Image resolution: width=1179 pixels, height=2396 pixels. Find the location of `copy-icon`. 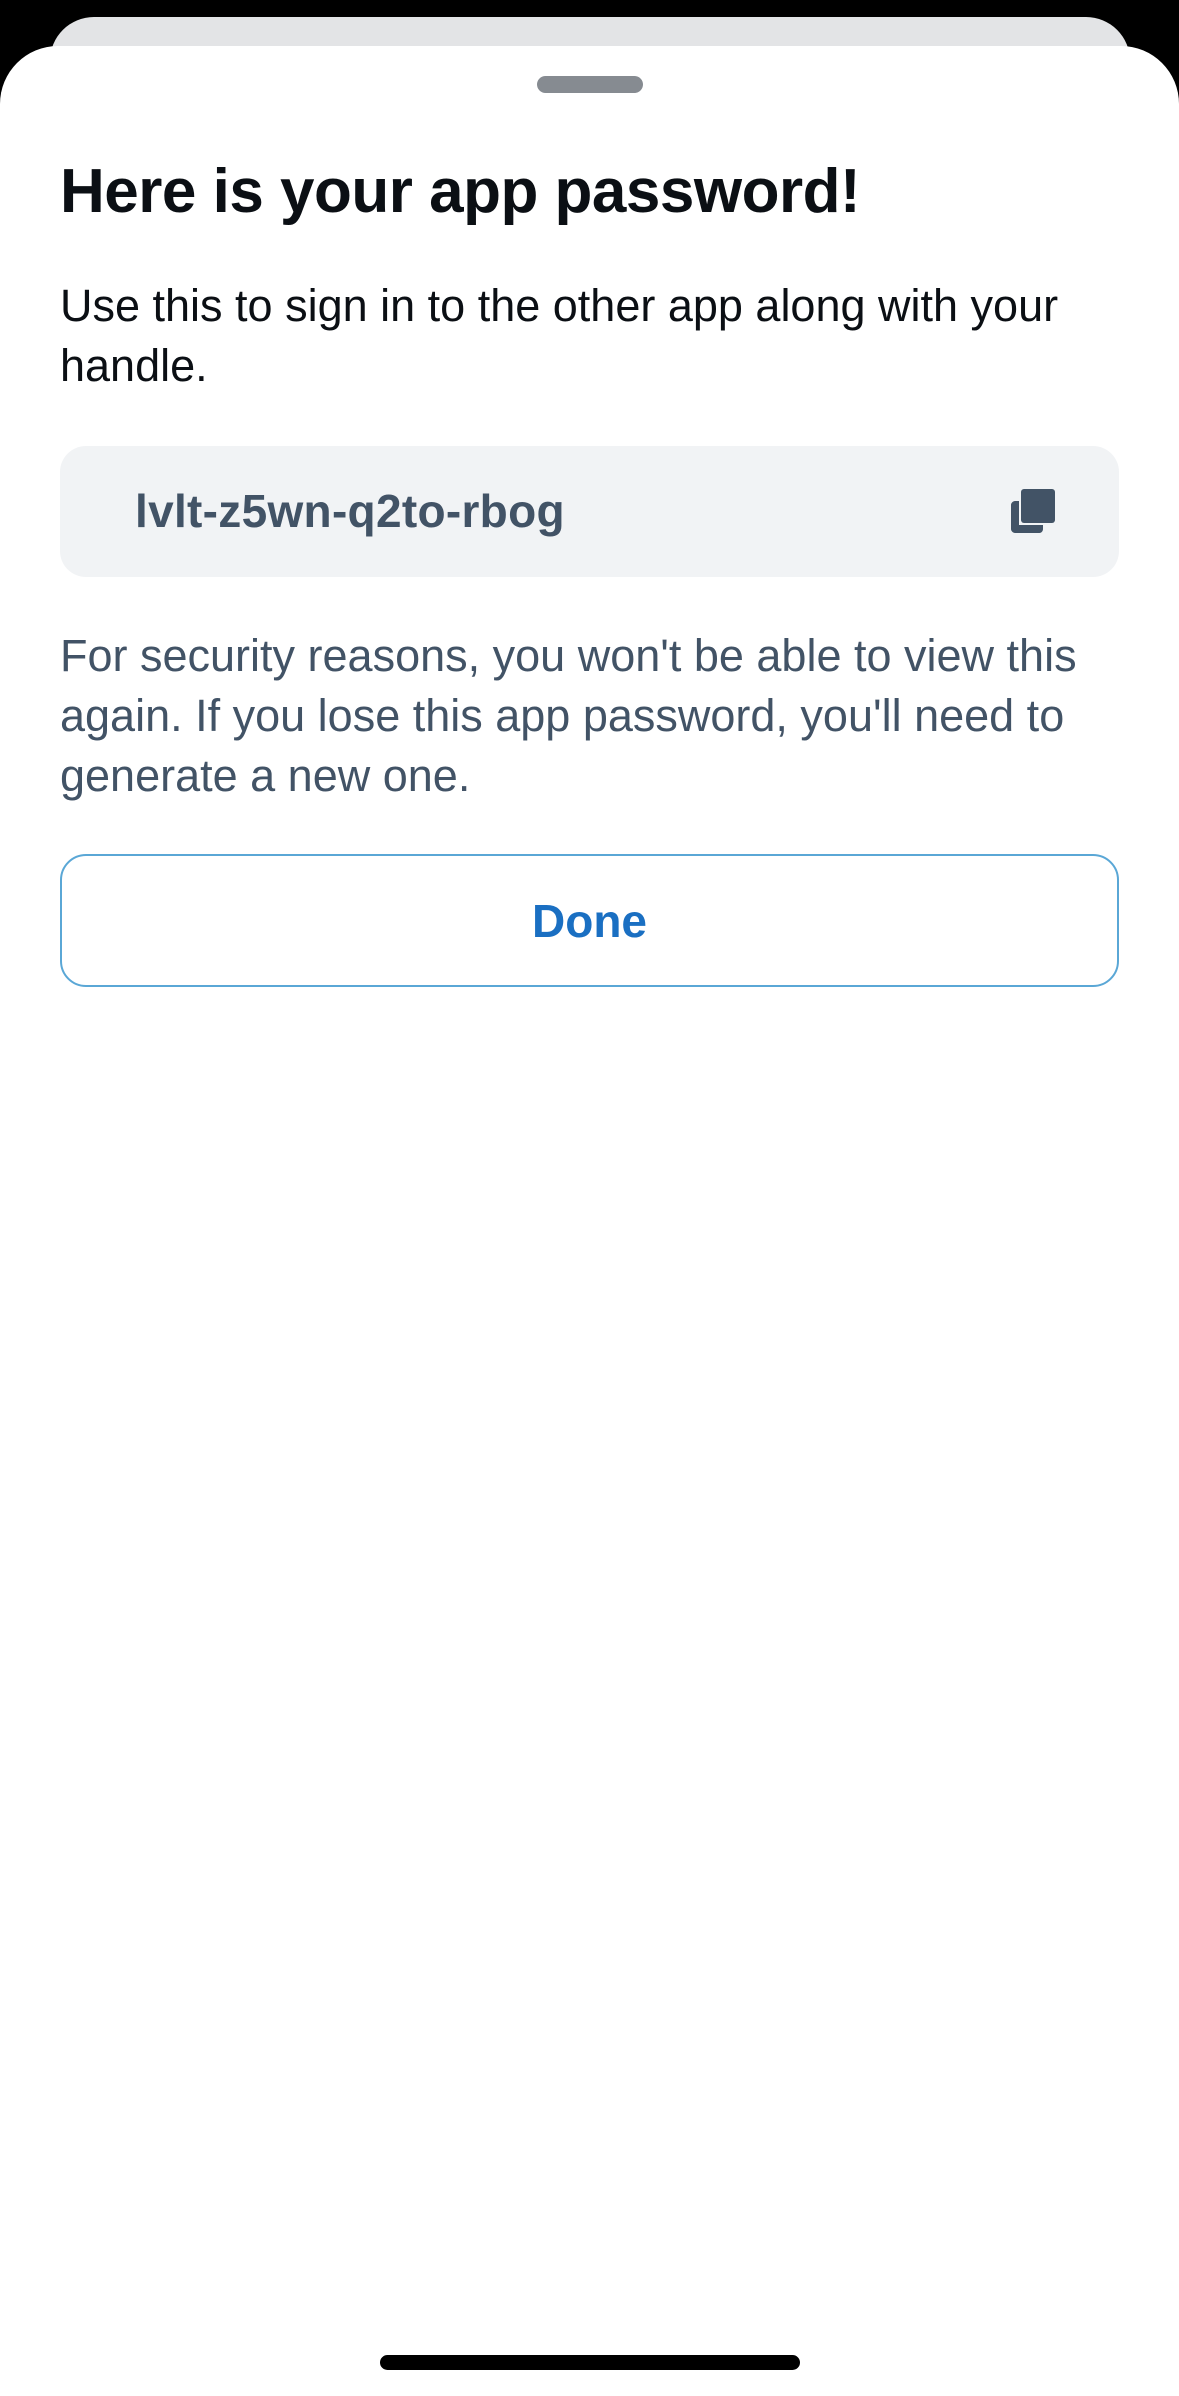

copy-icon is located at coordinates (1033, 511).